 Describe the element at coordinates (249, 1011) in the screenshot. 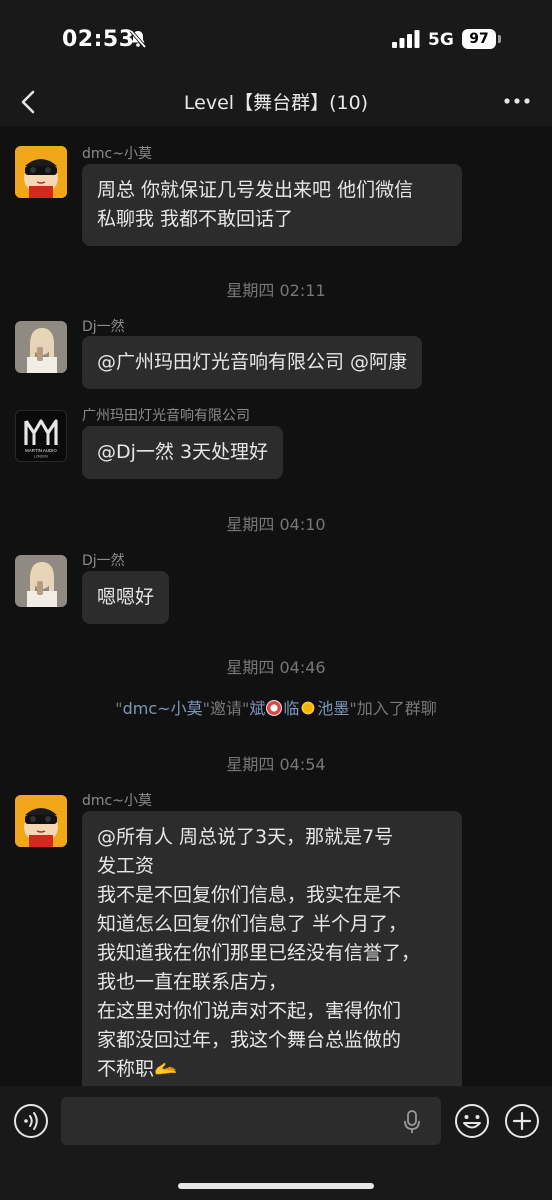

I see `message-text: 在这里对你们说声对不起，害得你们` at that location.